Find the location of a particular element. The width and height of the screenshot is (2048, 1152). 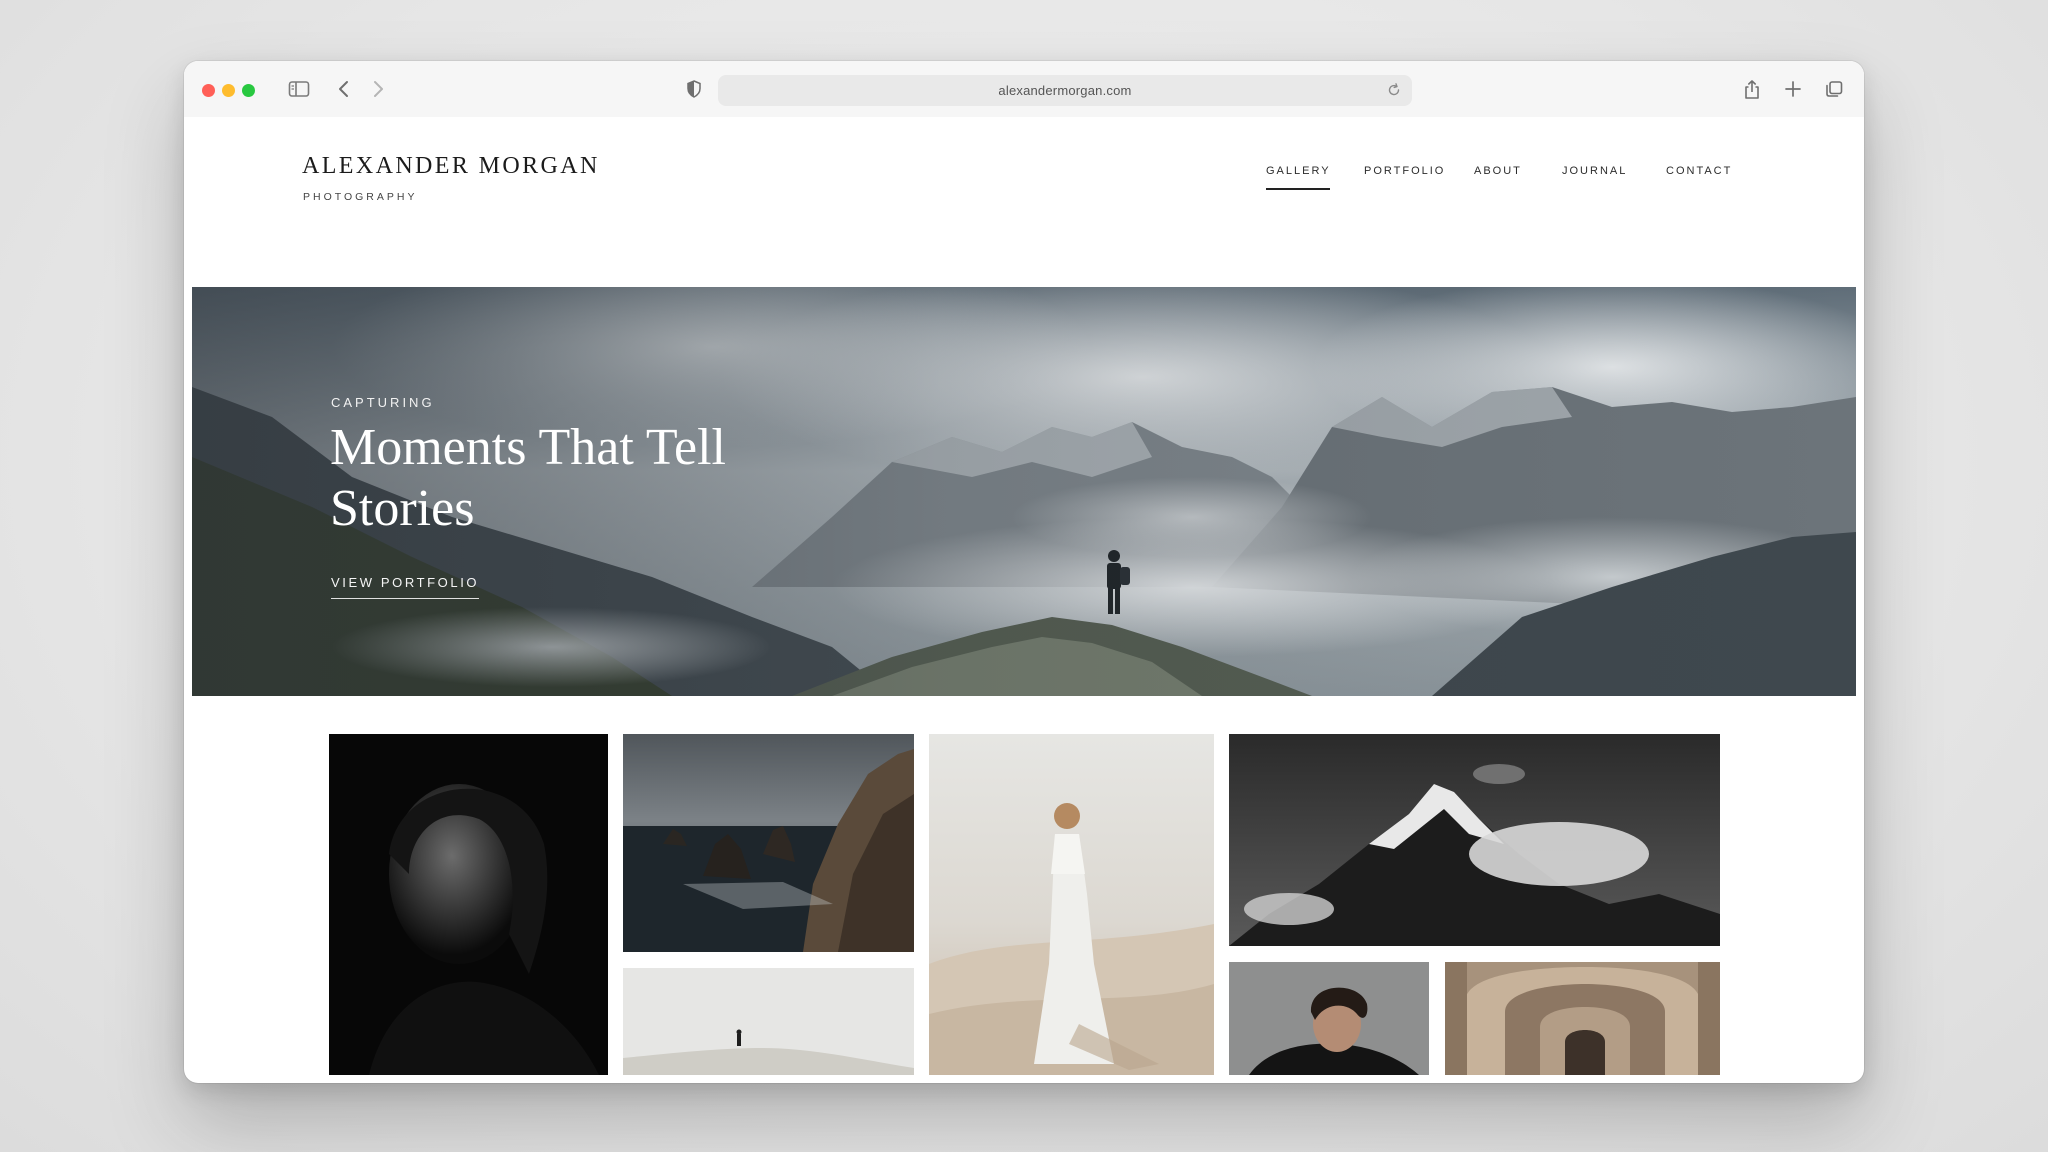

url-text: alexandermorgan.com is located at coordinates (1065, 90).